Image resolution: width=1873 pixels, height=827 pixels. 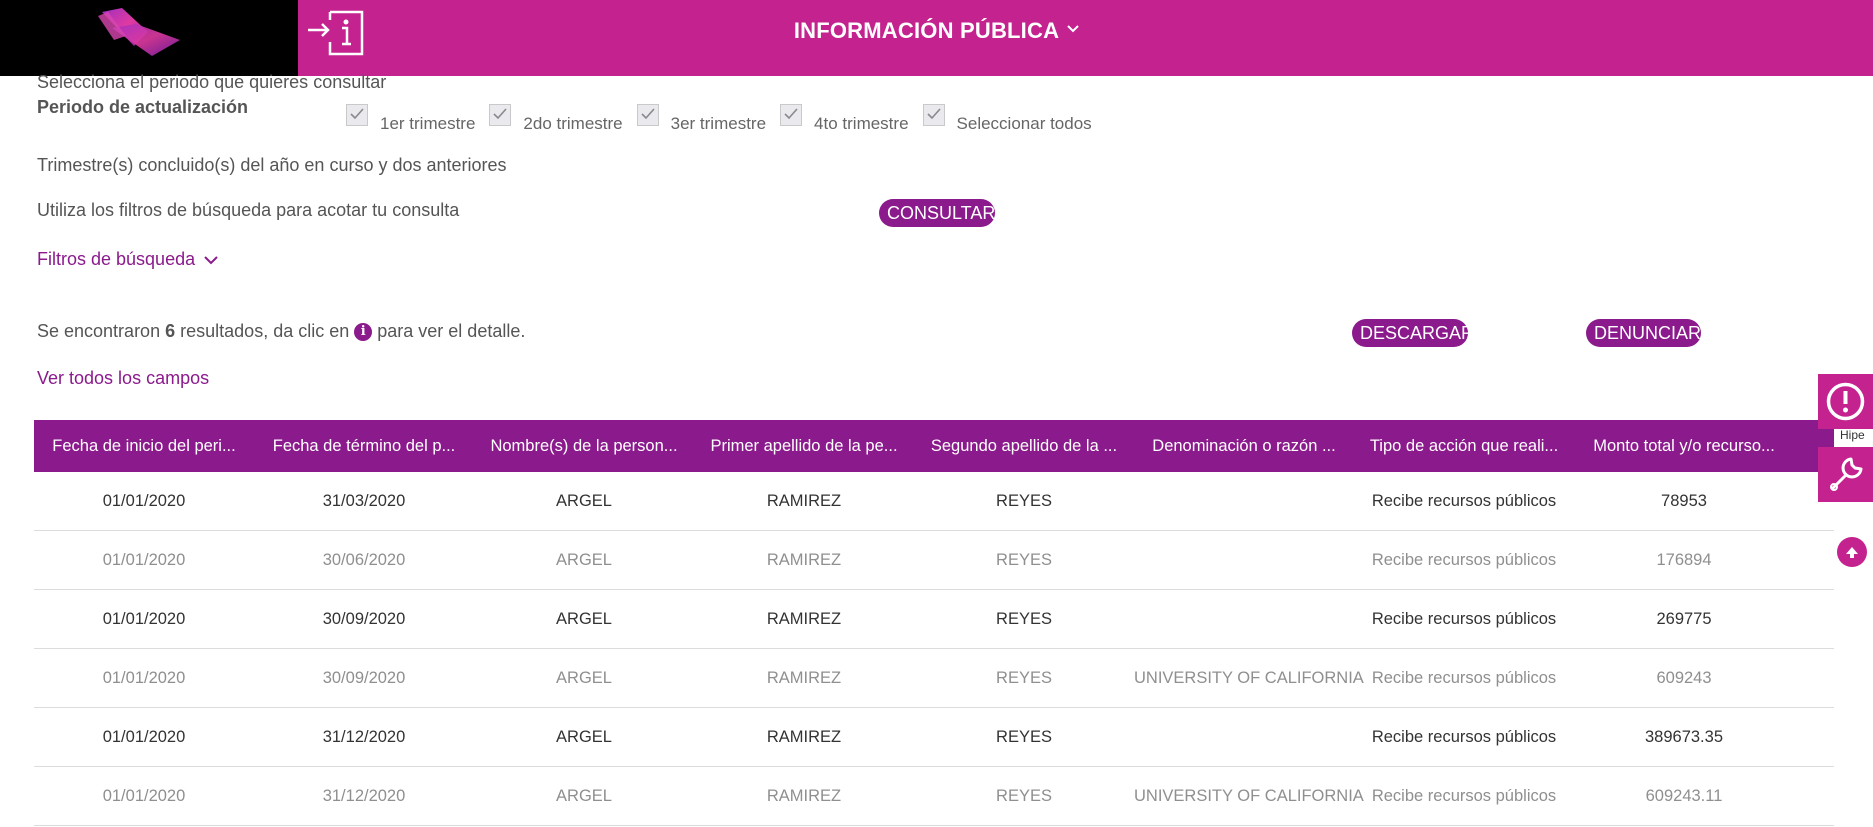 What do you see at coordinates (1845, 474) in the screenshot?
I see `tools-side-button` at bounding box center [1845, 474].